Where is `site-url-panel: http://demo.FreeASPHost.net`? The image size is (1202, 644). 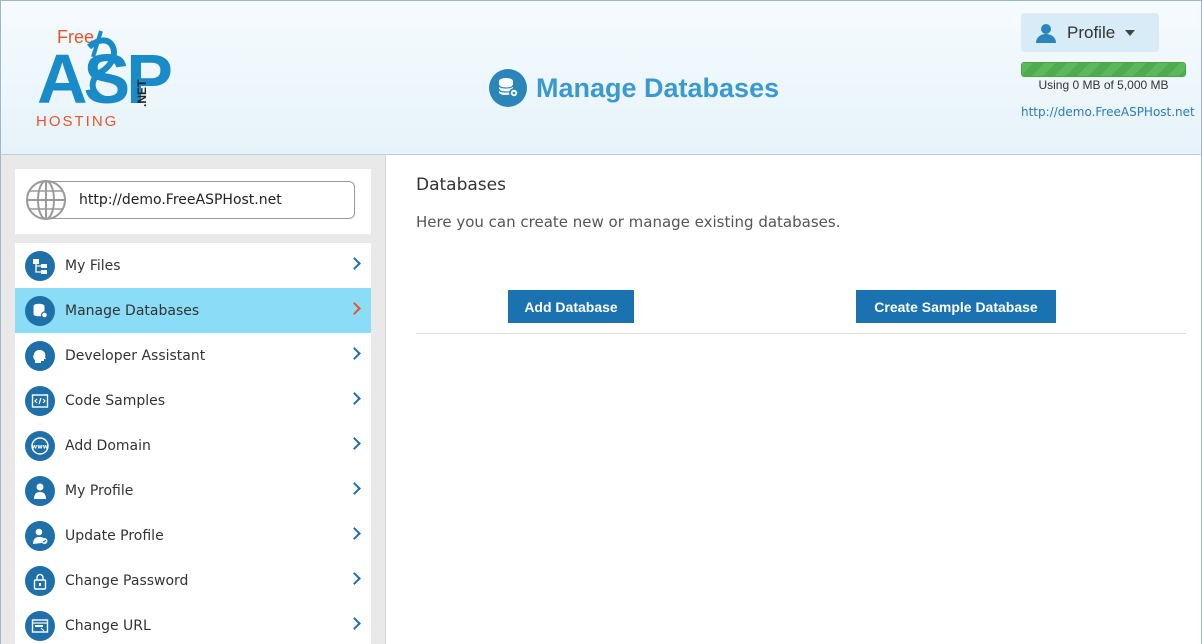
site-url-panel: http://demo.FreeASPHost.net is located at coordinates (193, 201).